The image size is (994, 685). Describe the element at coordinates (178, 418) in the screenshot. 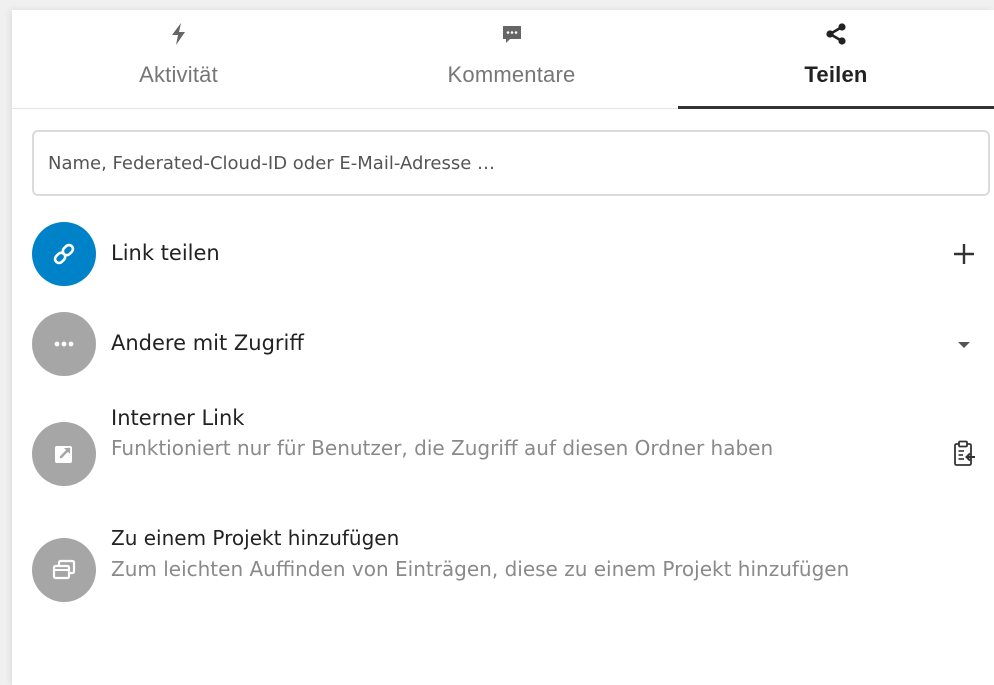

I see `internal-link-title: Interner Link` at that location.